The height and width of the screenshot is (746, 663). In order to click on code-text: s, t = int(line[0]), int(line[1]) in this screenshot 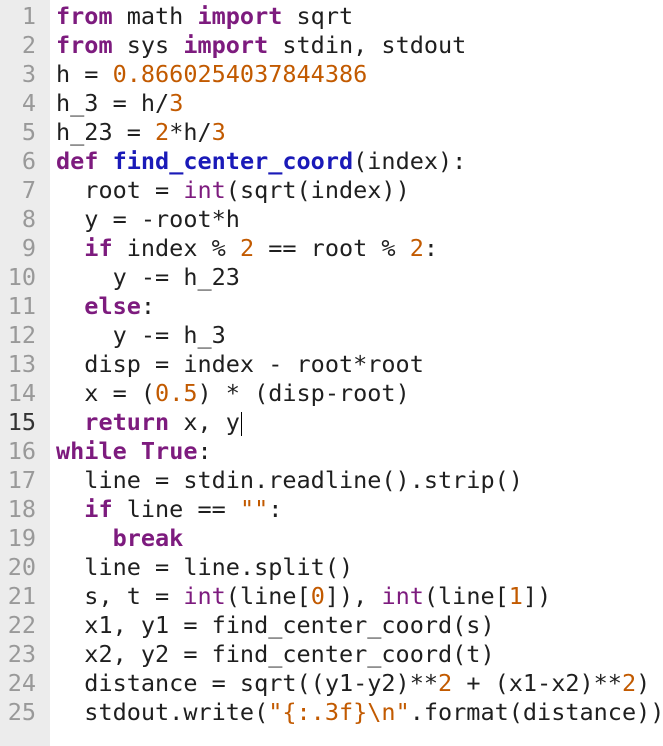, I will do `click(303, 596)`.